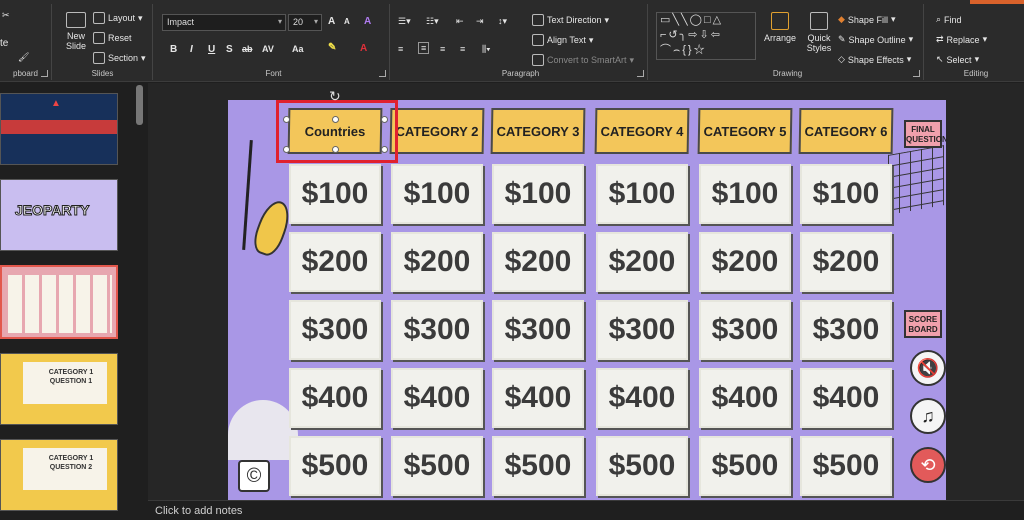 The width and height of the screenshot is (1024, 520). Describe the element at coordinates (780, 27) in the screenshot. I see `arrange-button: Arrange` at that location.